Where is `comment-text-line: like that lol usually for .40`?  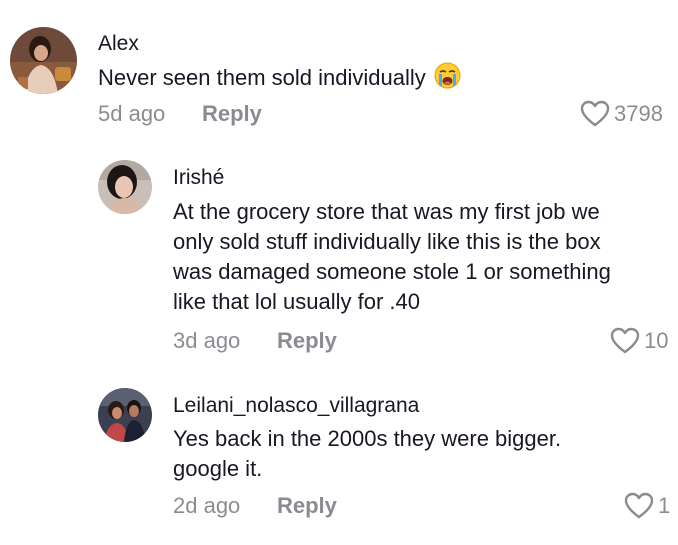
comment-text-line: like that lol usually for .40 is located at coordinates (297, 301).